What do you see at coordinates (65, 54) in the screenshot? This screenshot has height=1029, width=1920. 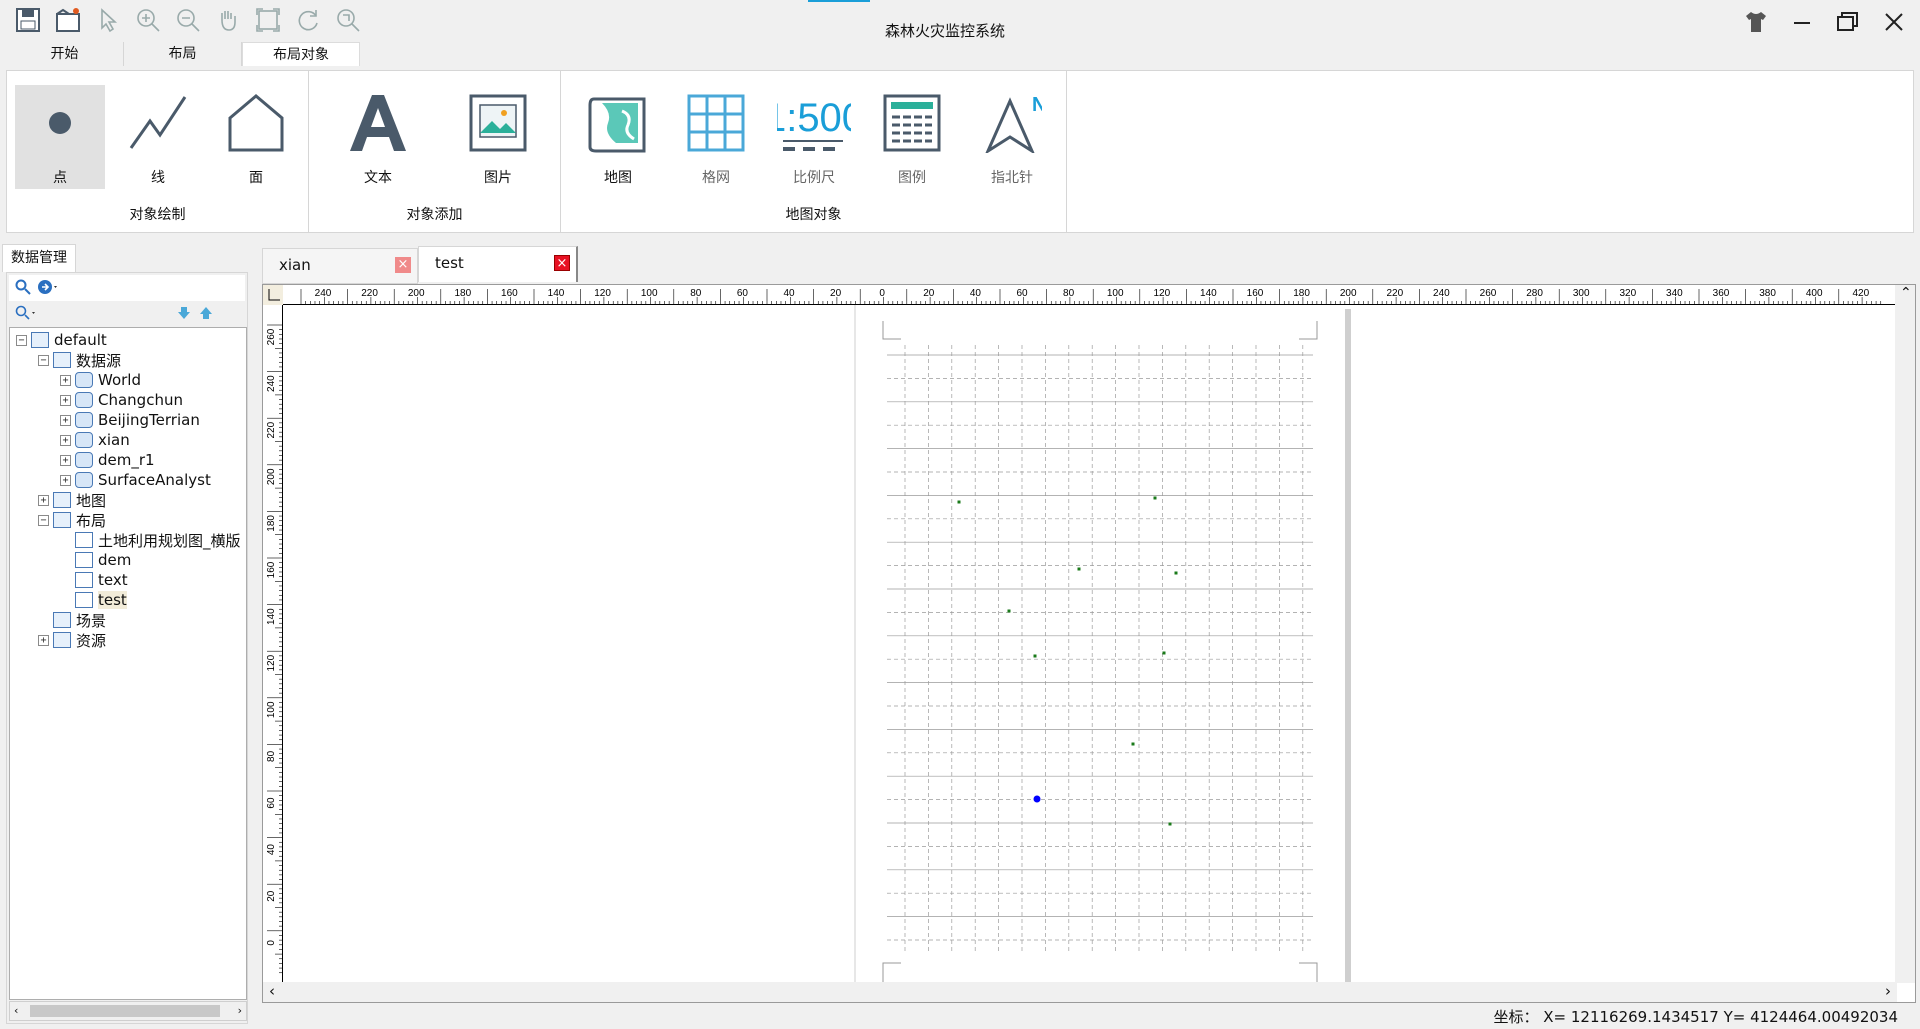 I see `tab-start: 开始` at bounding box center [65, 54].